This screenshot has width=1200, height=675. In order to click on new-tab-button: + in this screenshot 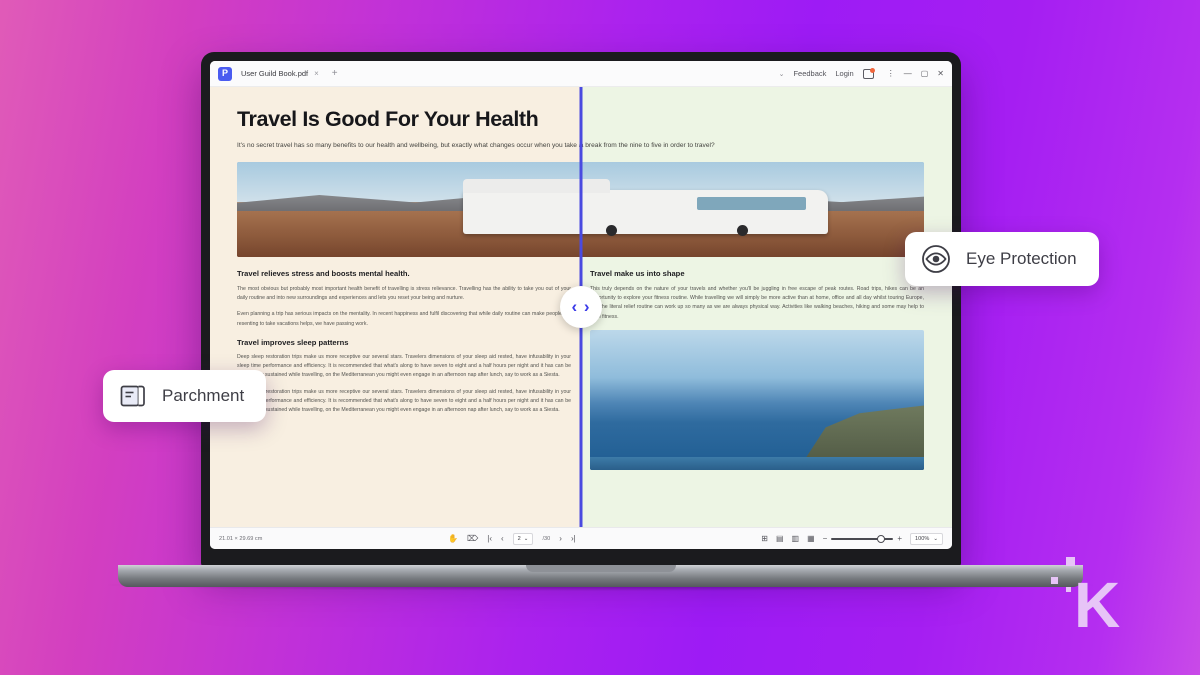, I will do `click(335, 73)`.